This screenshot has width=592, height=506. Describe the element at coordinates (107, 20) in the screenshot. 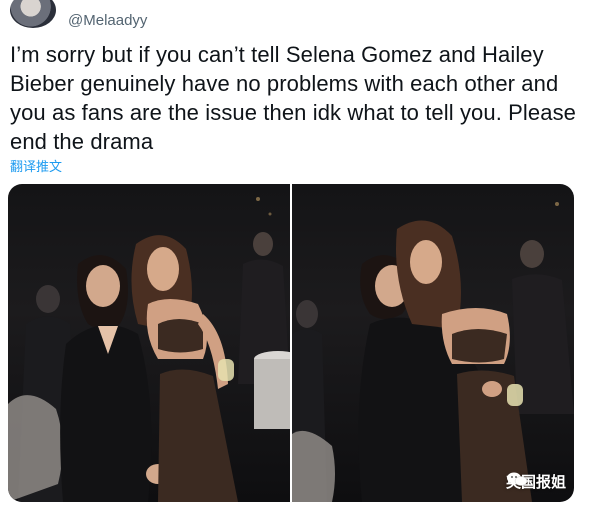

I see `user-handle: @Melaadyy` at that location.